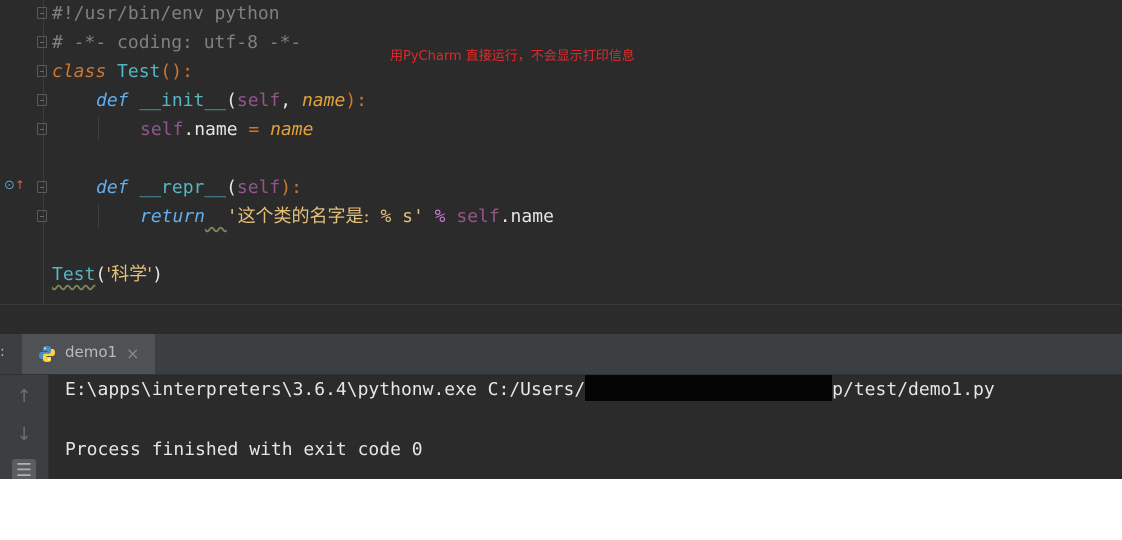 This screenshot has height=540, width=1122. I want to click on tab-label: demo1, so click(91, 352).